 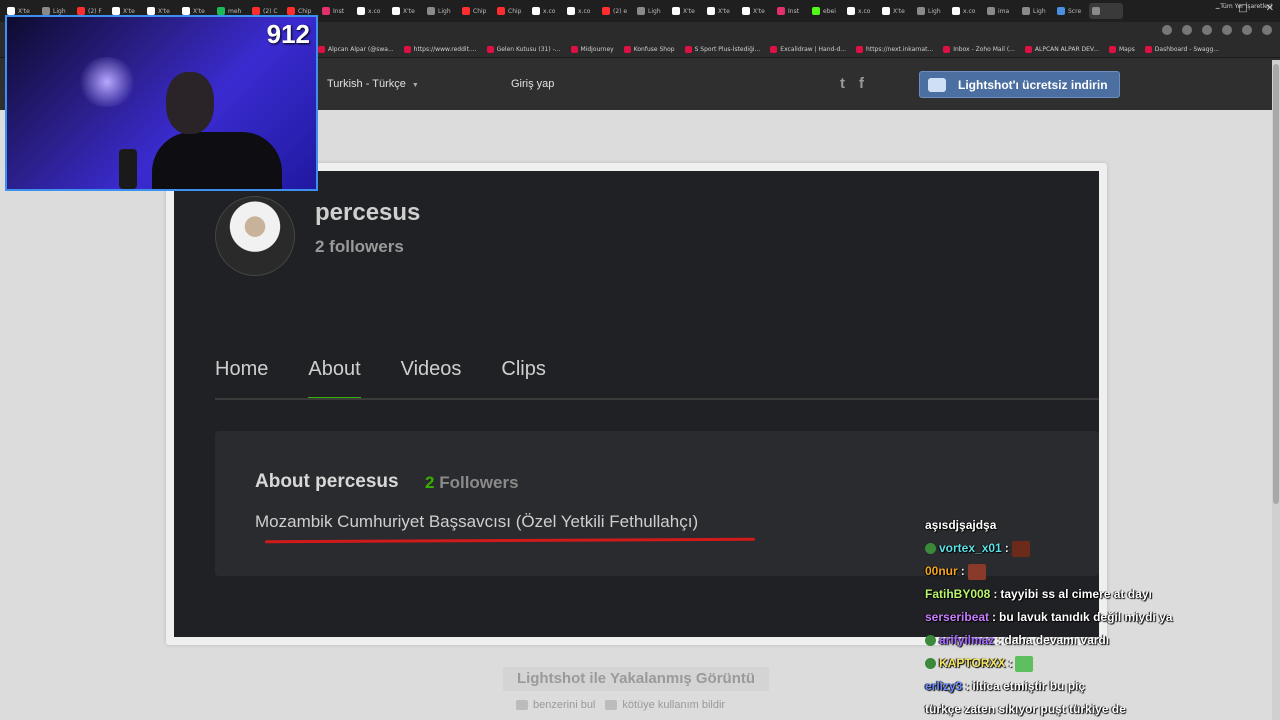 I want to click on microphone-icon, so click(x=128, y=169).